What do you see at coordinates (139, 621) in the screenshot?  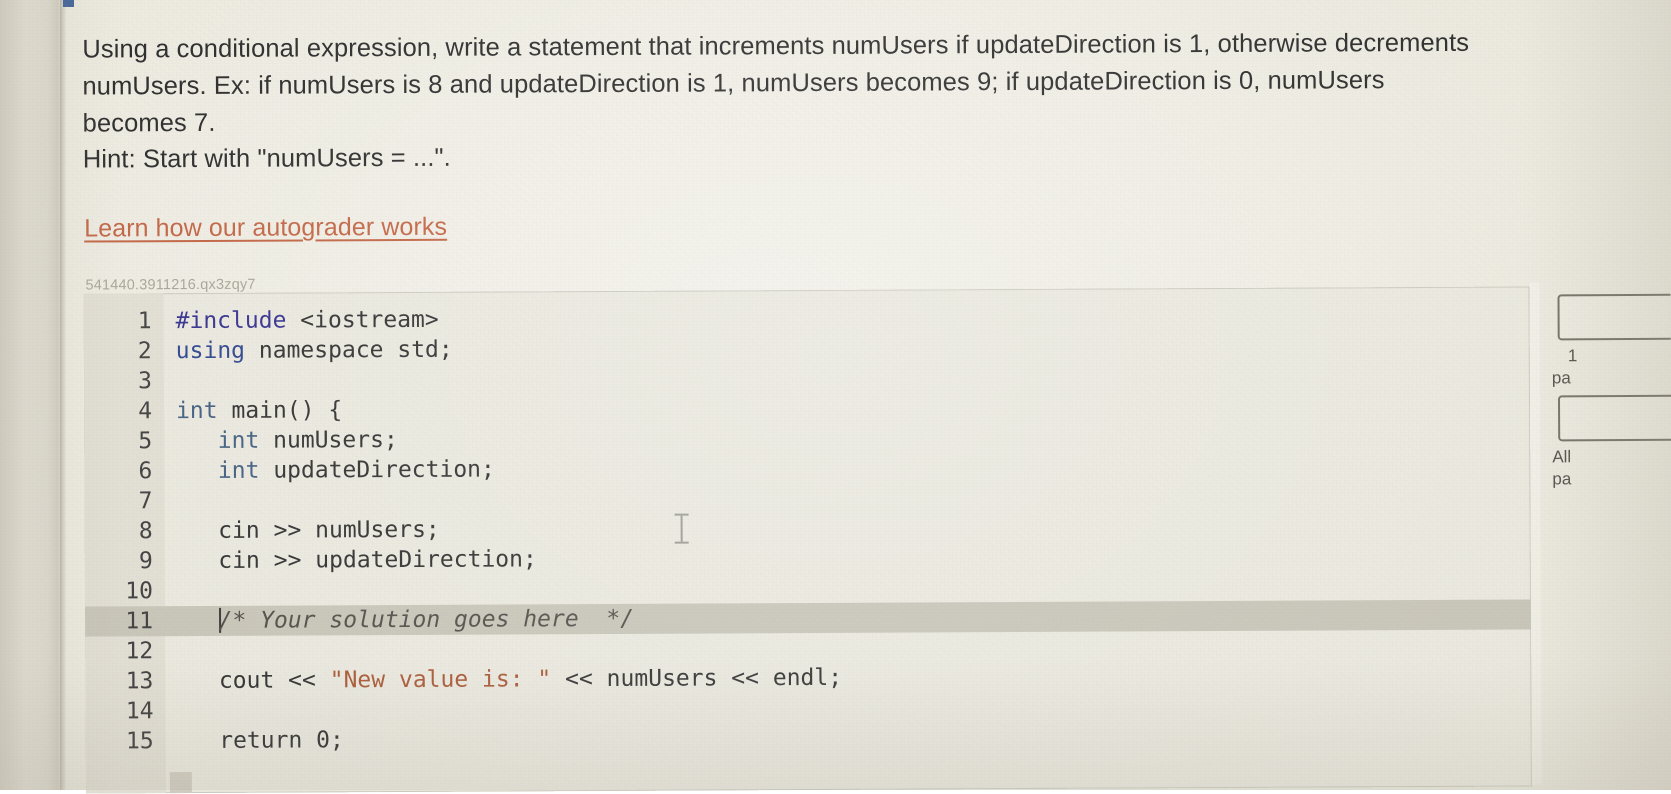 I see `line-number: 11` at bounding box center [139, 621].